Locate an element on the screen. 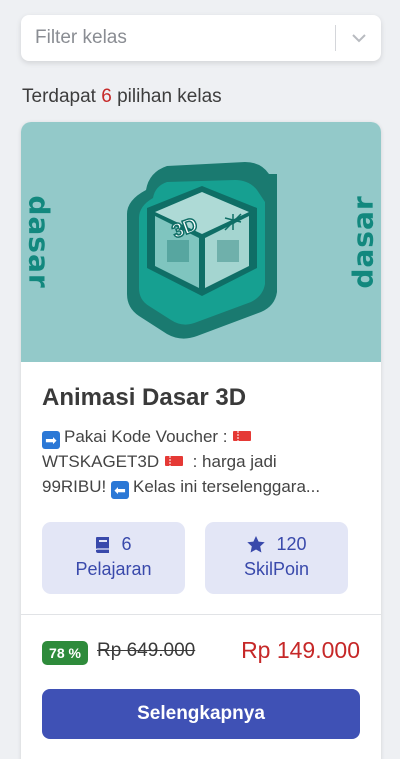 The width and height of the screenshot is (400, 759). result-count-text: Terdapat 6 pilihan kelas is located at coordinates (122, 97).